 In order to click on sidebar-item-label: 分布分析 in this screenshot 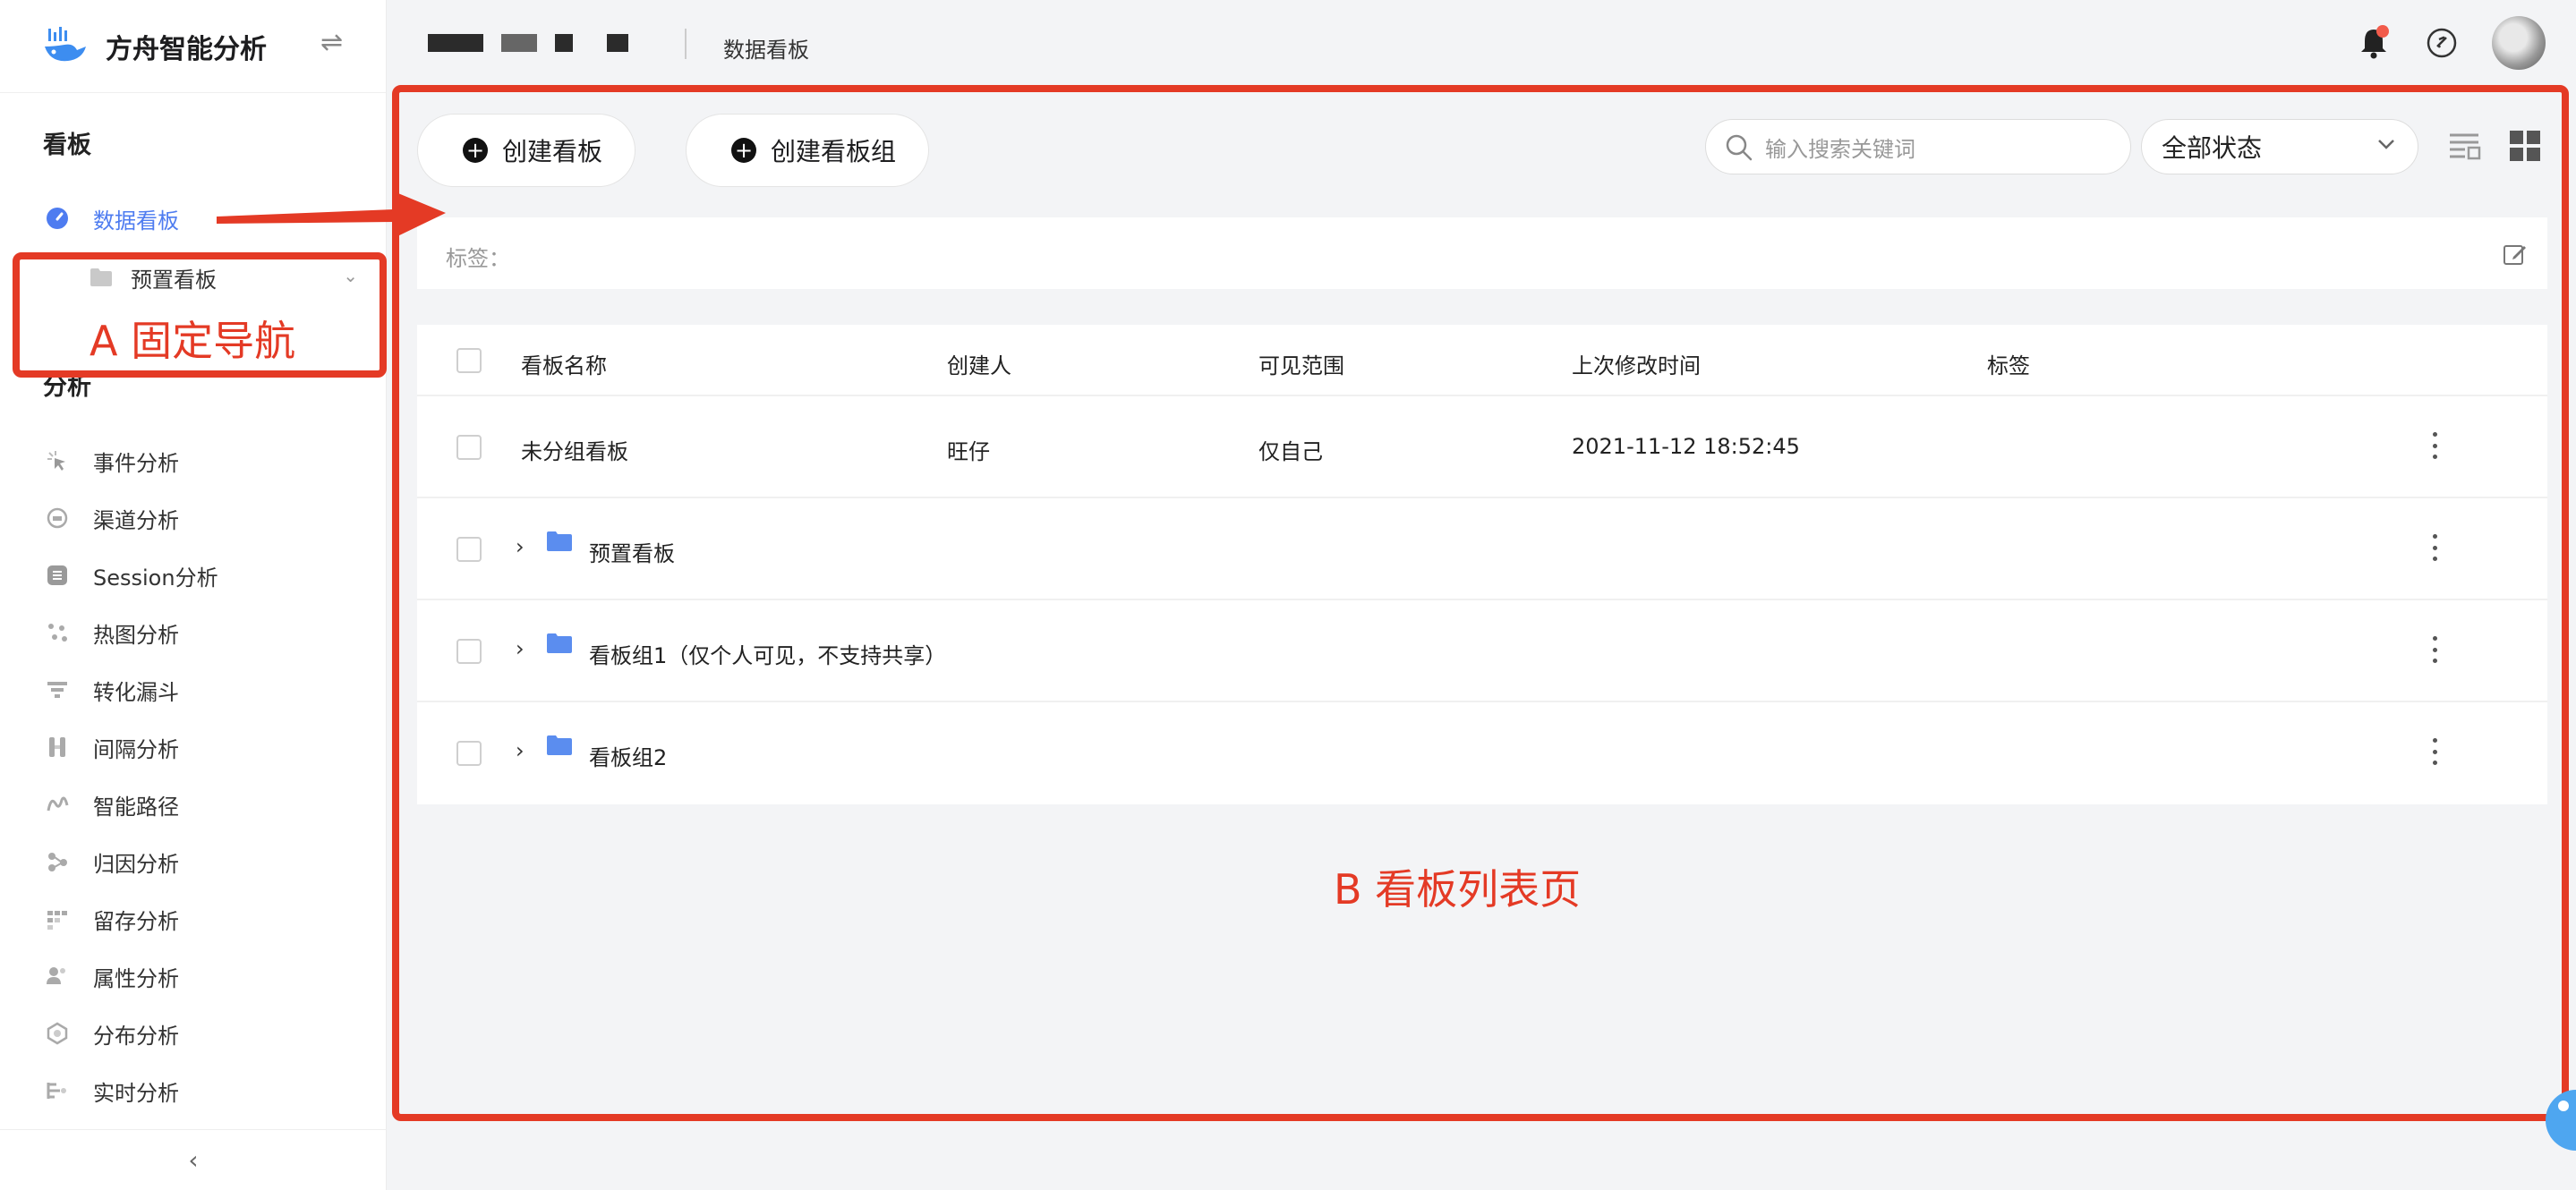, I will do `click(136, 1036)`.